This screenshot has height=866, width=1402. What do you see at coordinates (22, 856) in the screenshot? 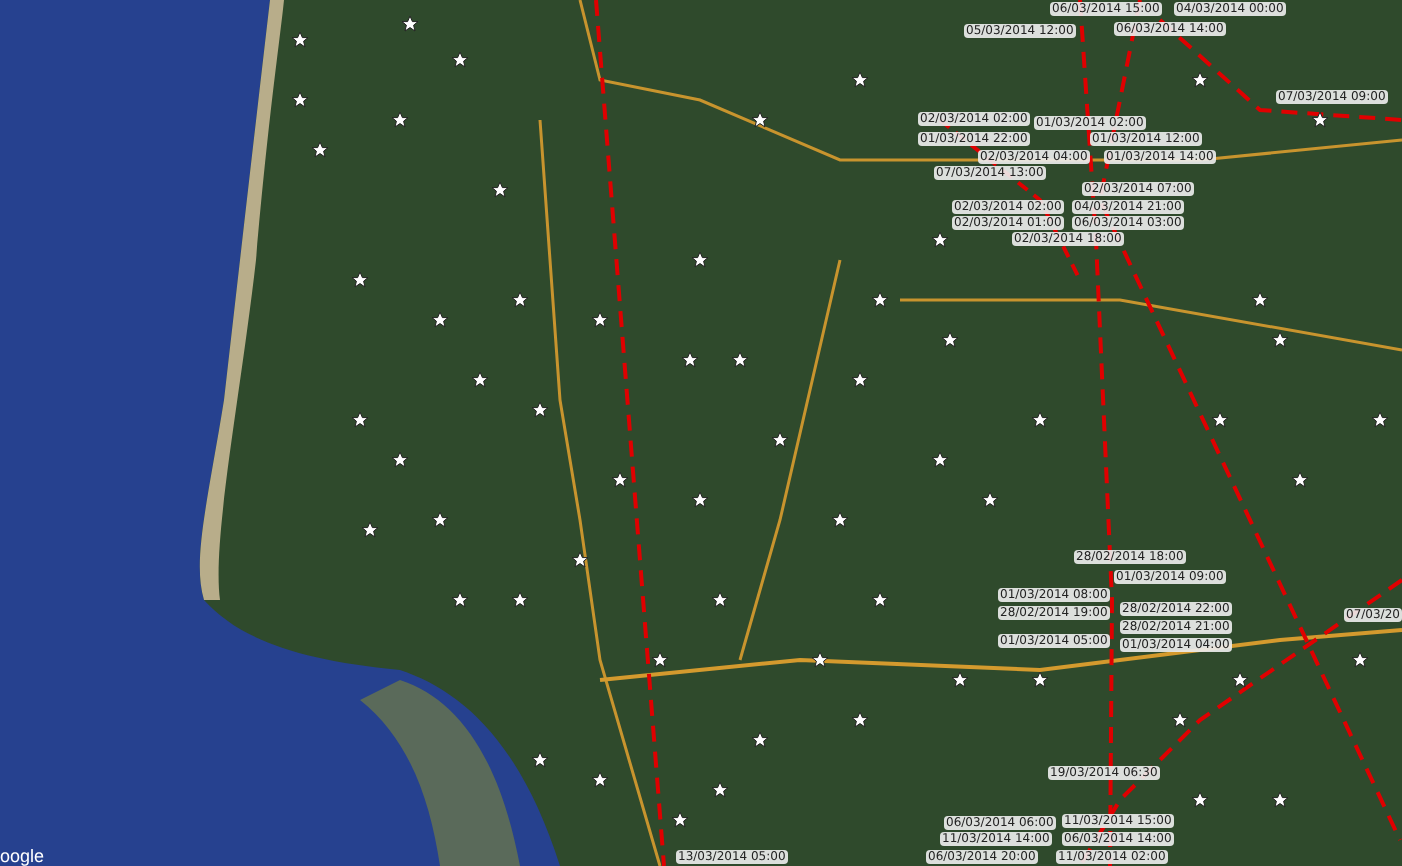
I see `map-attribution: oogle` at bounding box center [22, 856].